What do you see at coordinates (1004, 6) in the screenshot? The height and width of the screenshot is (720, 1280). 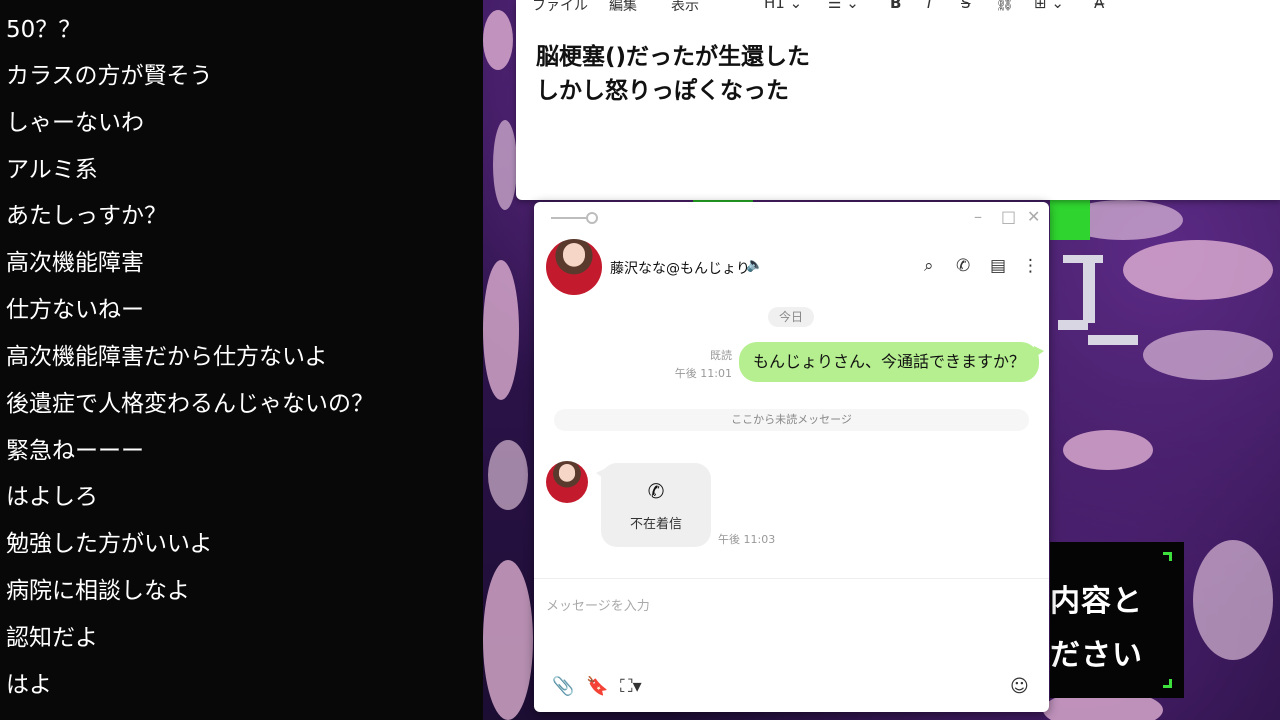 I see `link-icon: ⛓` at bounding box center [1004, 6].